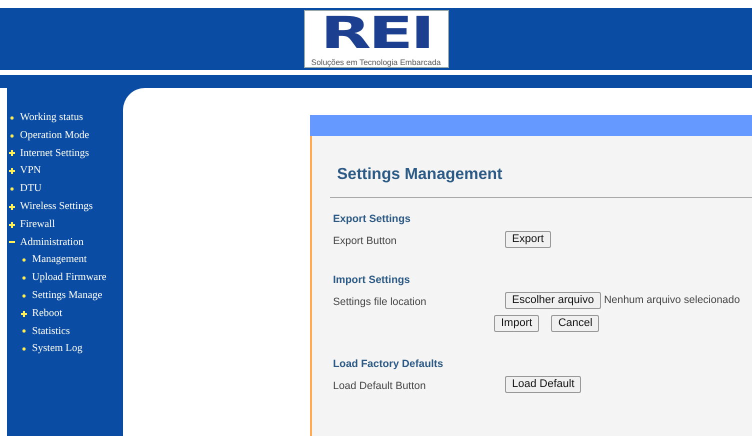 The width and height of the screenshot is (752, 436). I want to click on field-label: Load Default Button, so click(379, 386).